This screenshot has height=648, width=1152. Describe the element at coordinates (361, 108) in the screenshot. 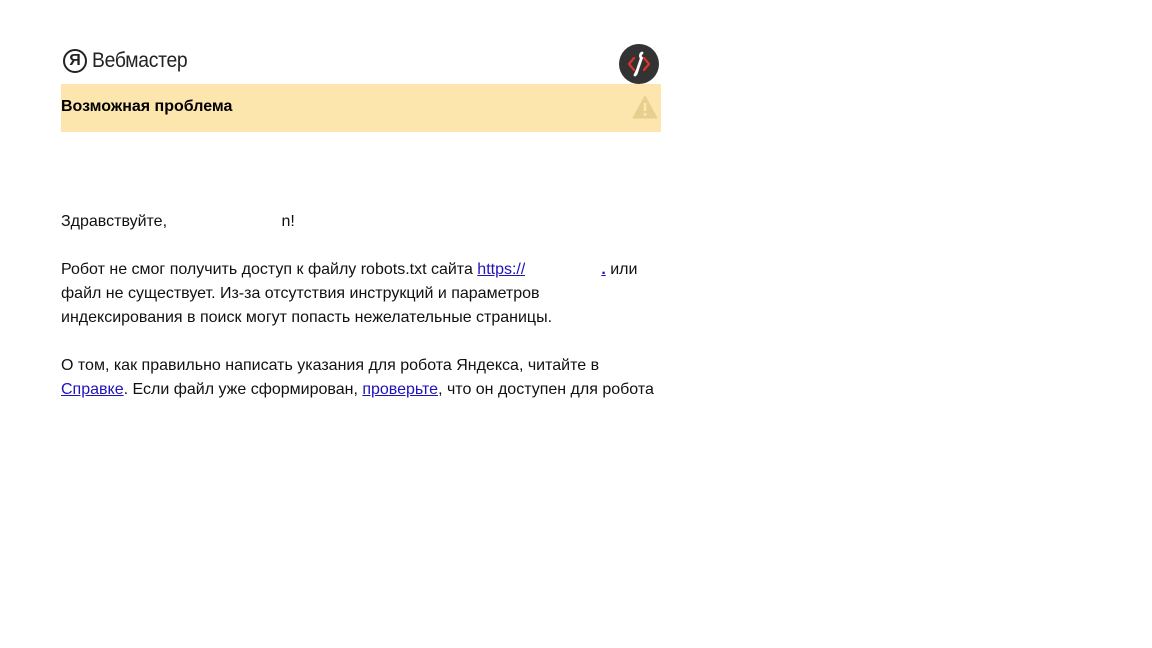

I see `warning-banner: Возможная проблема` at that location.